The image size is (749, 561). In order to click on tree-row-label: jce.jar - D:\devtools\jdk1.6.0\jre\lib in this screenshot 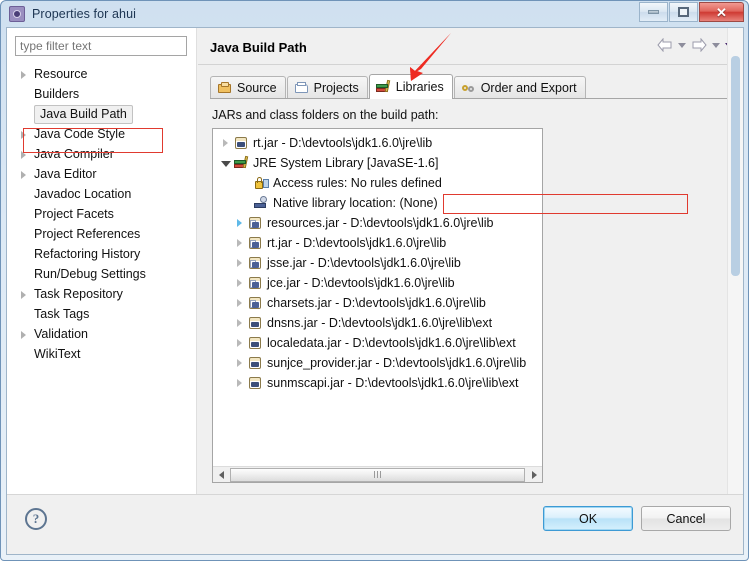, I will do `click(361, 283)`.